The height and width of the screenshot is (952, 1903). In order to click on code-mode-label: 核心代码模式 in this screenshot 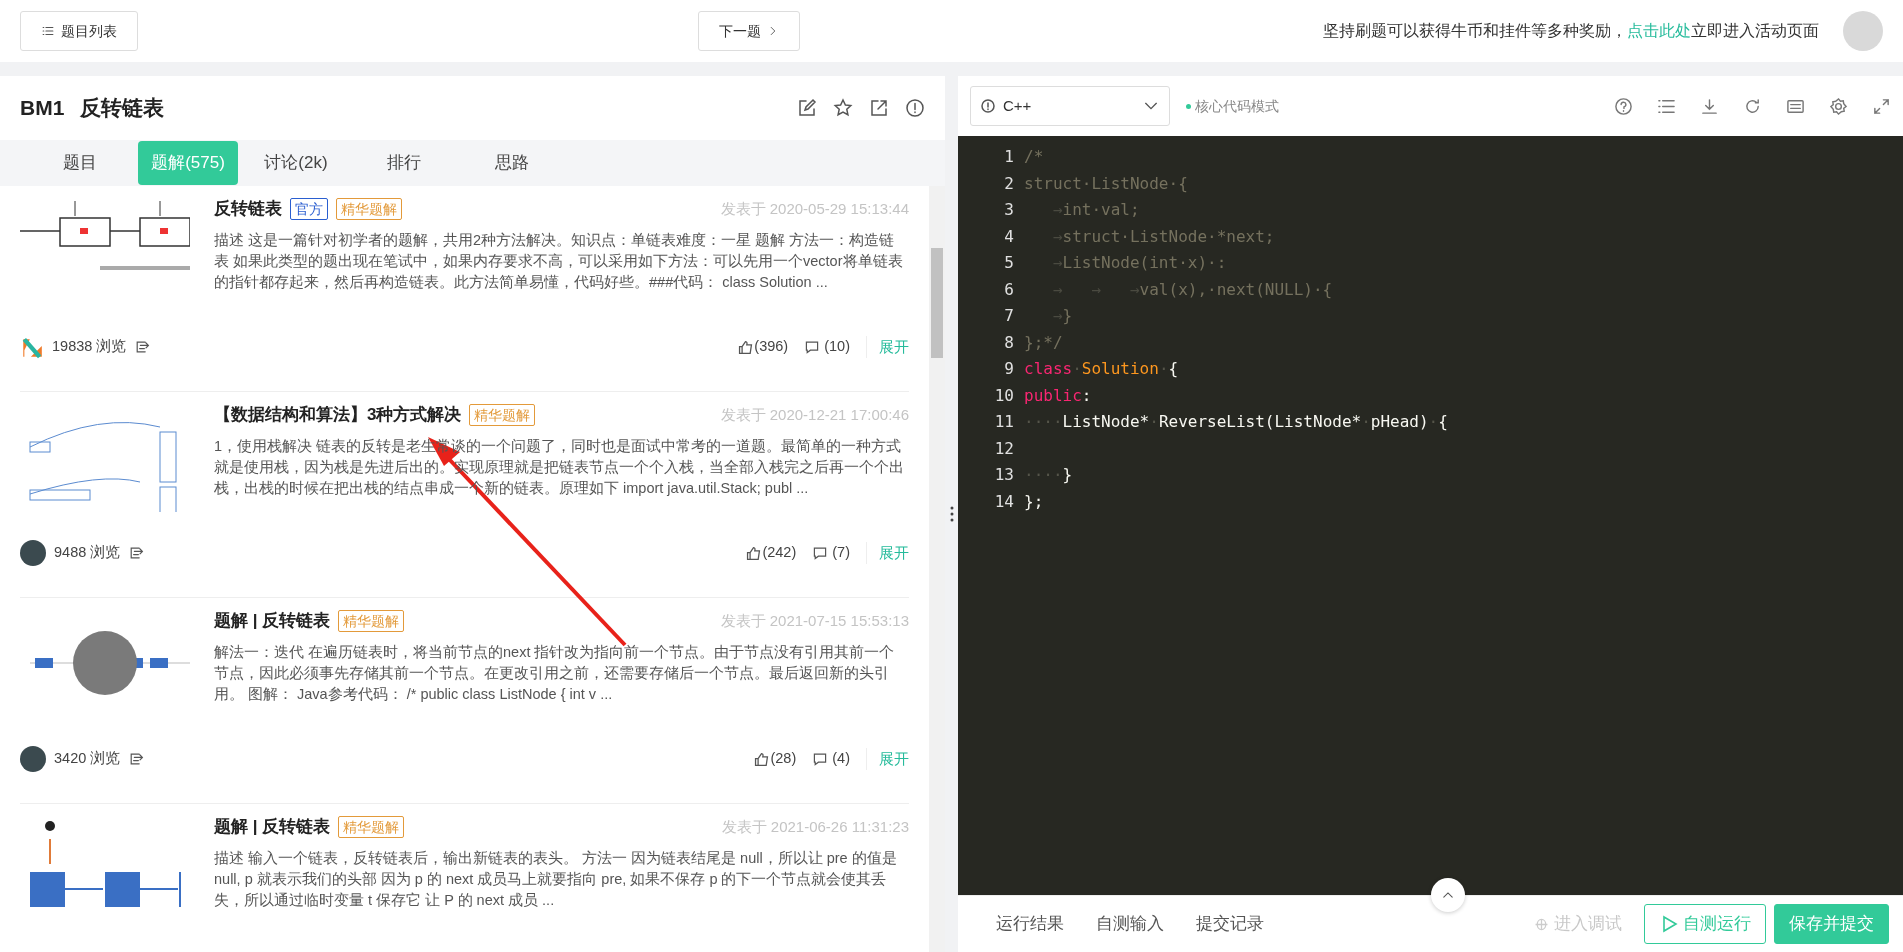, I will do `click(1237, 106)`.